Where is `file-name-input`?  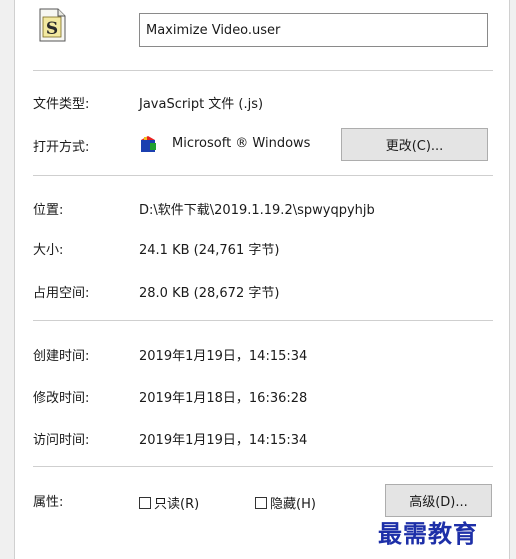
file-name-input is located at coordinates (313, 30).